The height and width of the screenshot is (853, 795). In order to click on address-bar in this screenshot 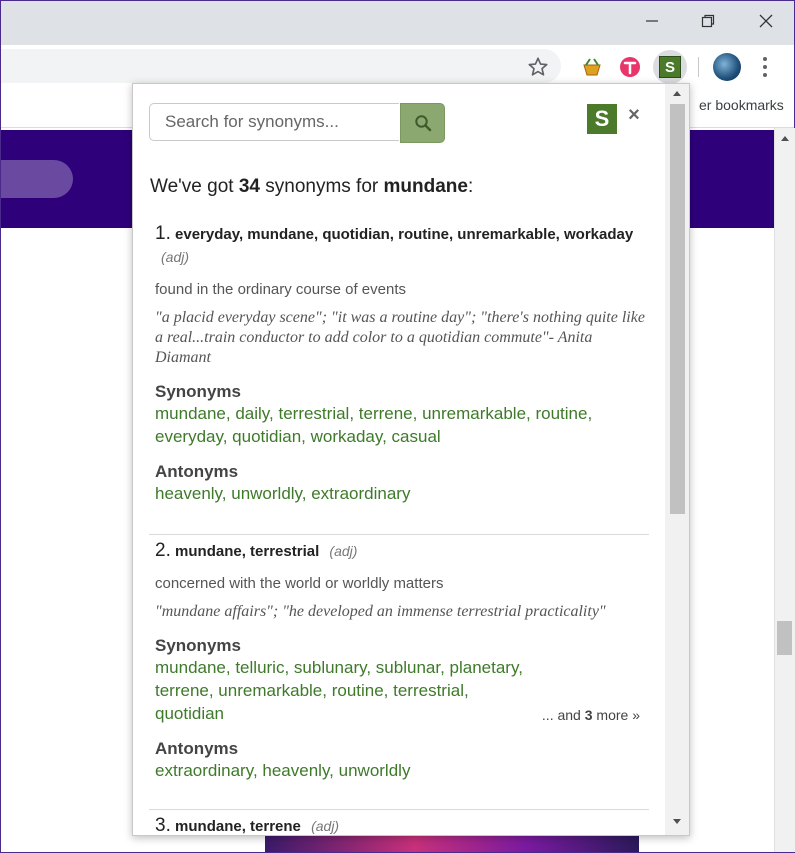, I will do `click(281, 66)`.